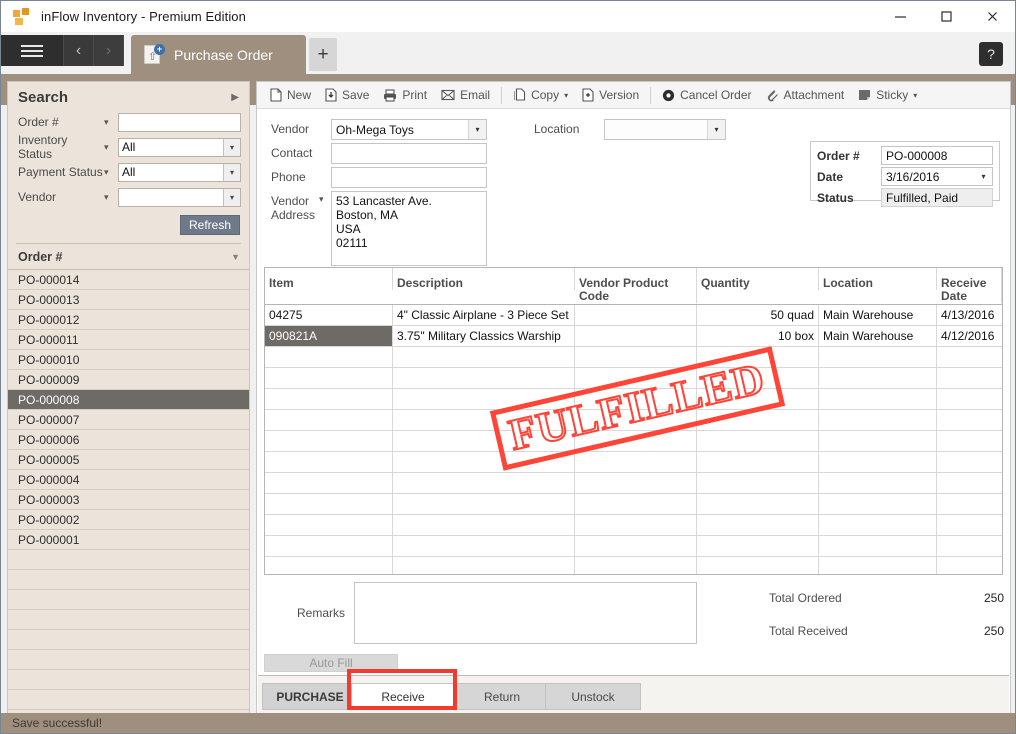  I want to click on cell-item: 04275, so click(329, 315).